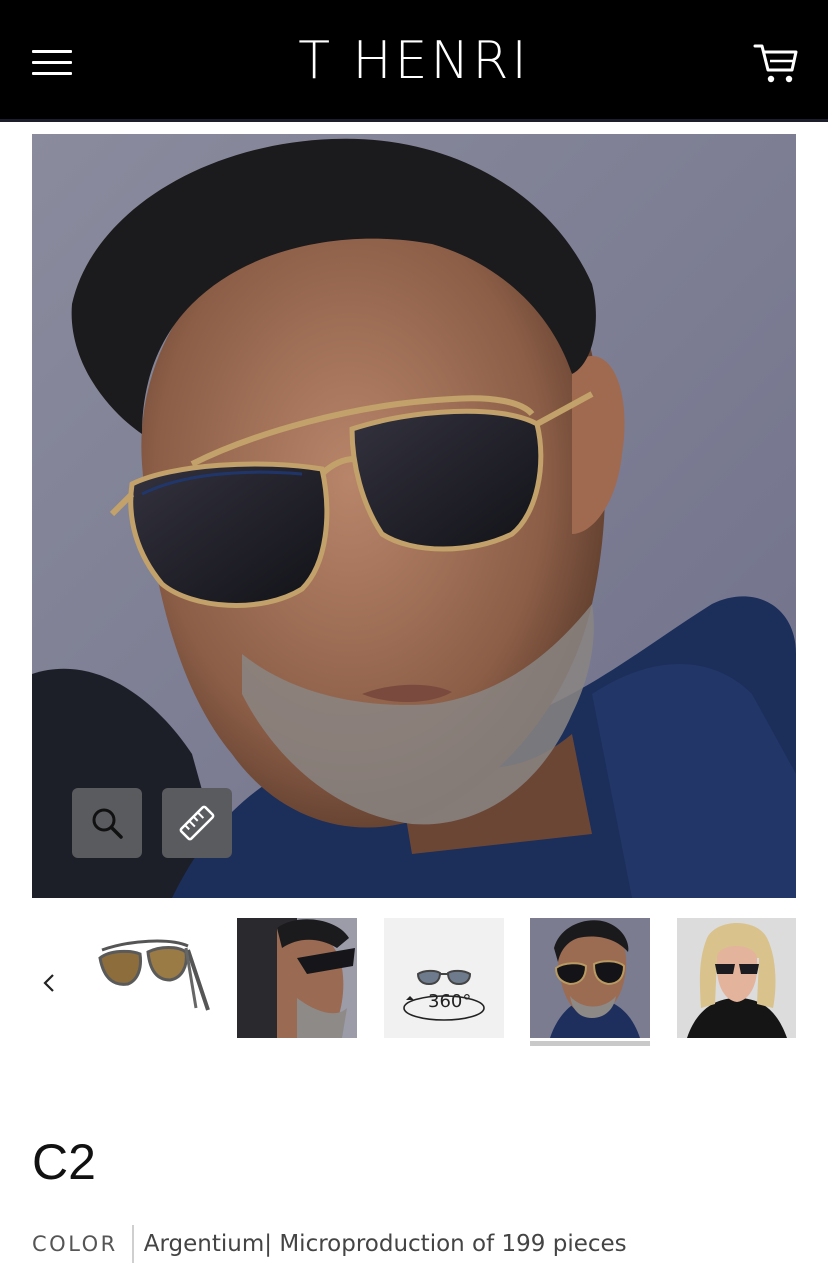 This screenshot has height=1264, width=828. What do you see at coordinates (75, 1244) in the screenshot?
I see `color-label: COLOR` at bounding box center [75, 1244].